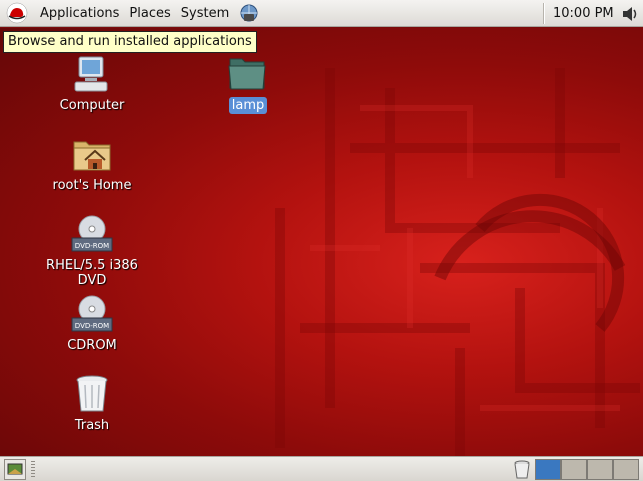  Describe the element at coordinates (149, 13) in the screenshot. I see `places-menu: Places` at that location.